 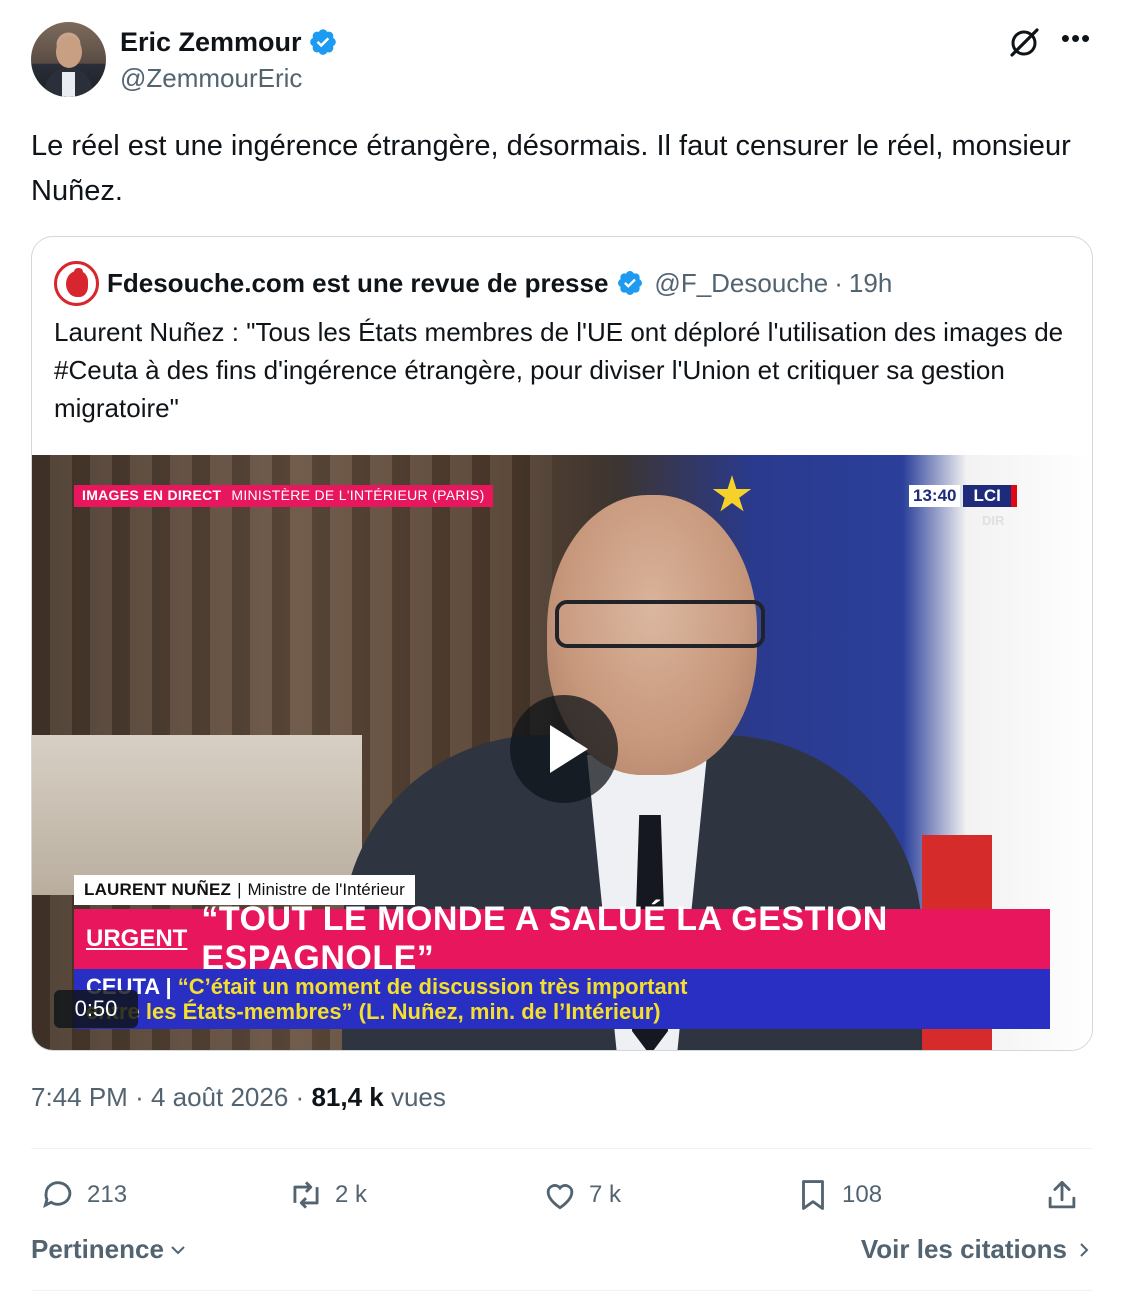 What do you see at coordinates (83, 1195) in the screenshot?
I see `reply-button: 213` at bounding box center [83, 1195].